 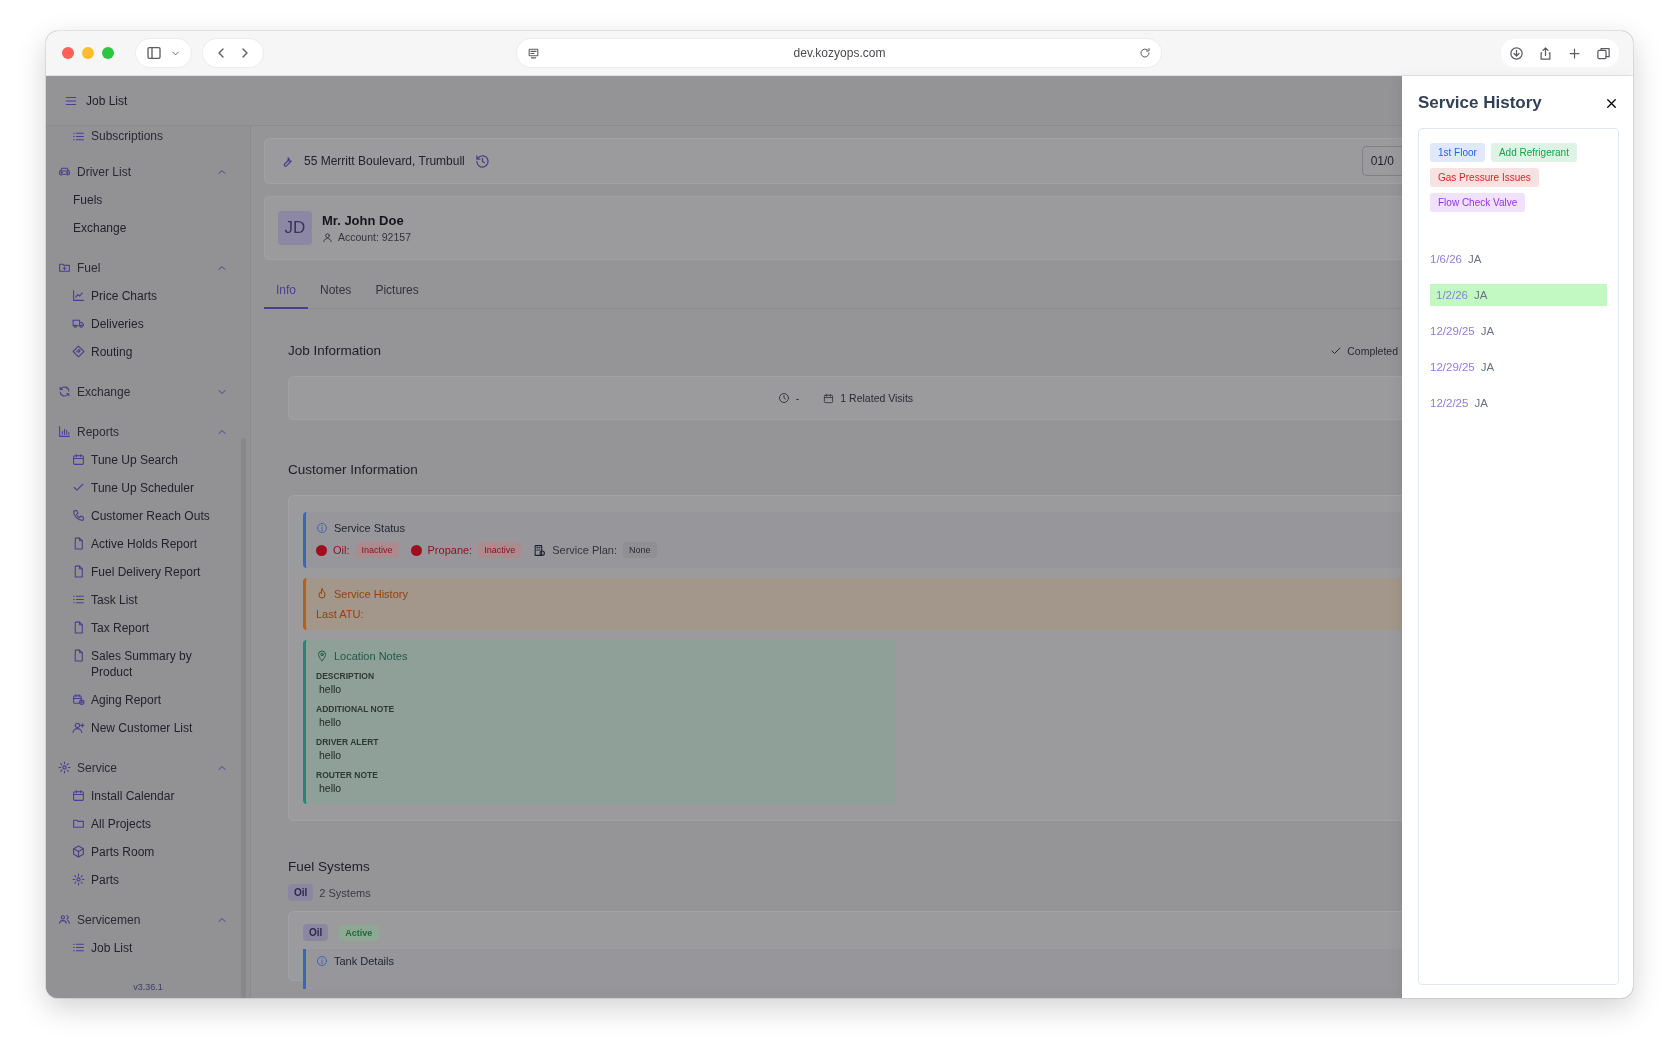 What do you see at coordinates (1457, 152) in the screenshot?
I see `tag: 1st Floor` at bounding box center [1457, 152].